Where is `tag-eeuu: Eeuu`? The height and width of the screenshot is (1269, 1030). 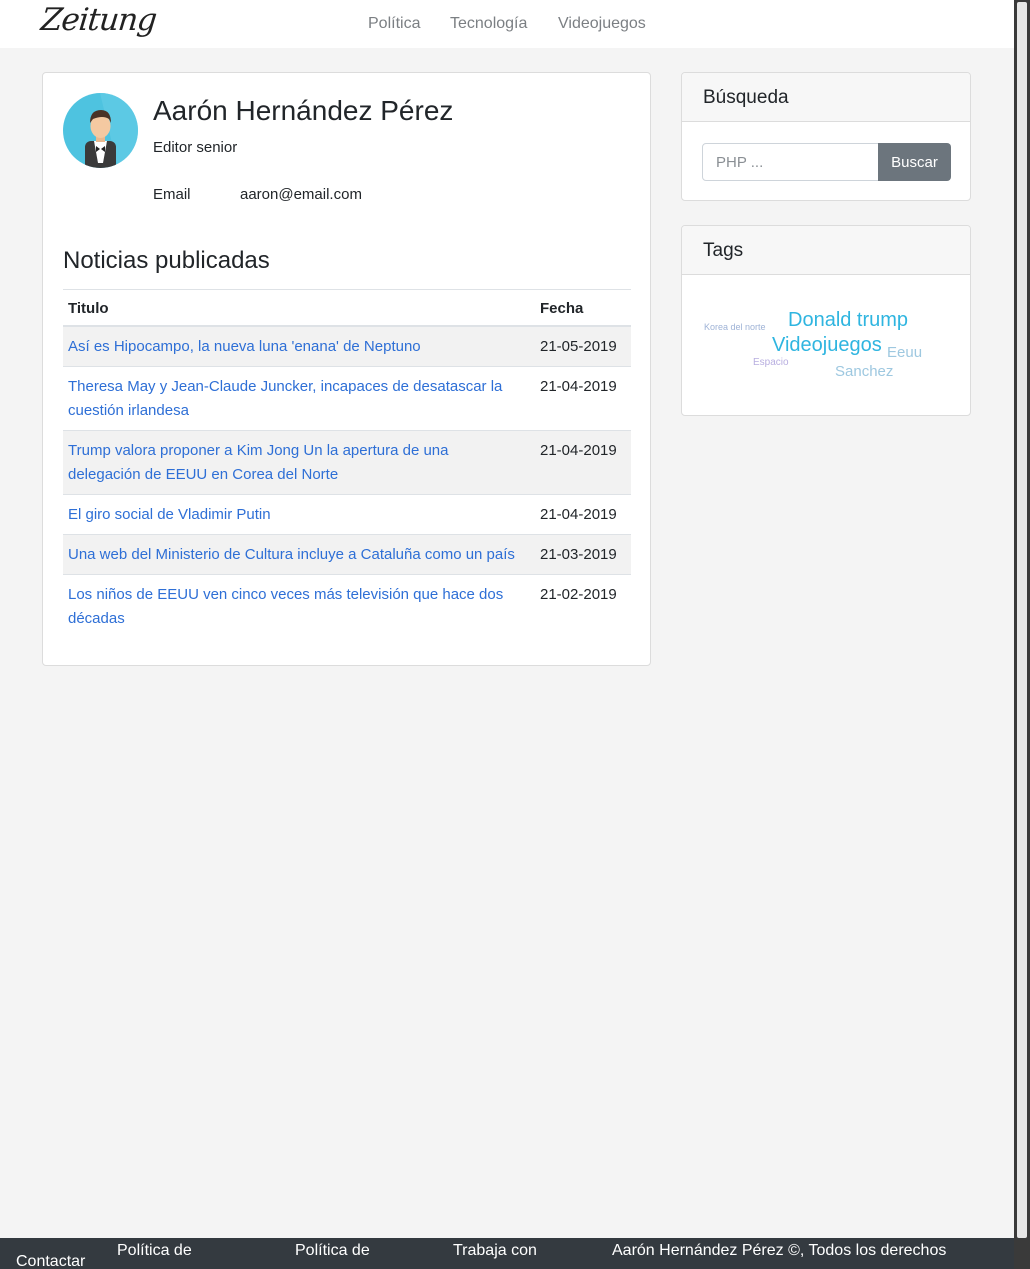
tag-eeuu: Eeuu is located at coordinates (904, 352).